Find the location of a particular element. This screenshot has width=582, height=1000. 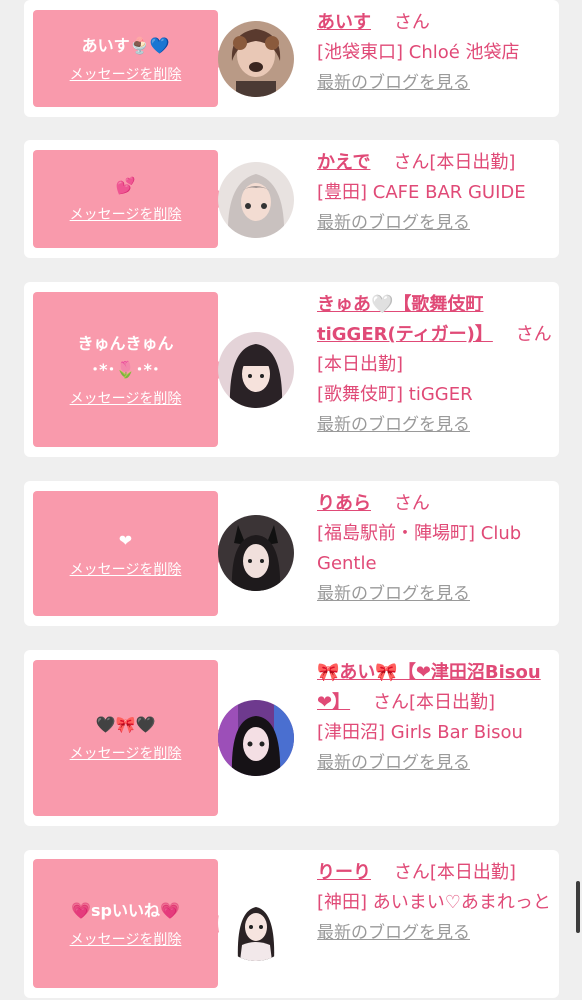

cast-info: あいす さん [池袋東口] Chloé 池袋店 最新のブログを見る is located at coordinates (435, 53).